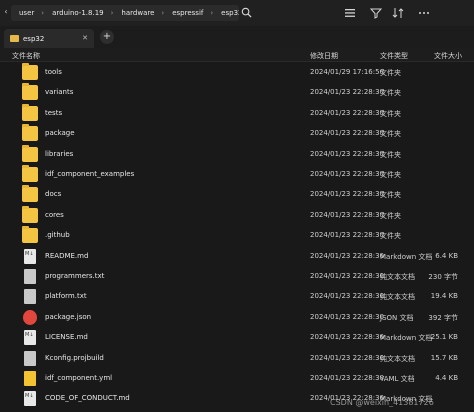  I want to click on file-name: package.json, so click(68, 316).